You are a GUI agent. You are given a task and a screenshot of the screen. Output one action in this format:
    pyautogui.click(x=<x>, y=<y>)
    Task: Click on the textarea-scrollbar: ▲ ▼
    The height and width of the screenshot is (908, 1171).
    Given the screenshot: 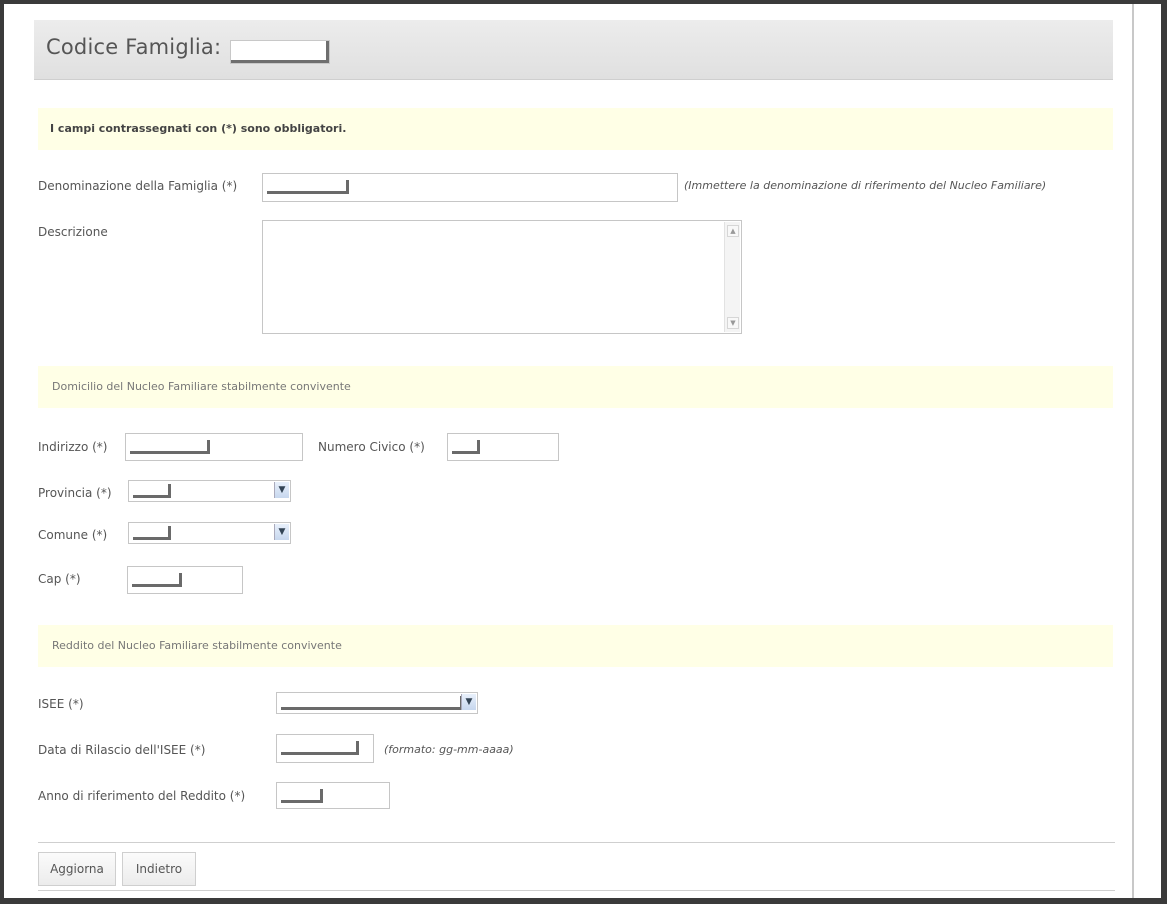 What is the action you would take?
    pyautogui.click(x=732, y=277)
    